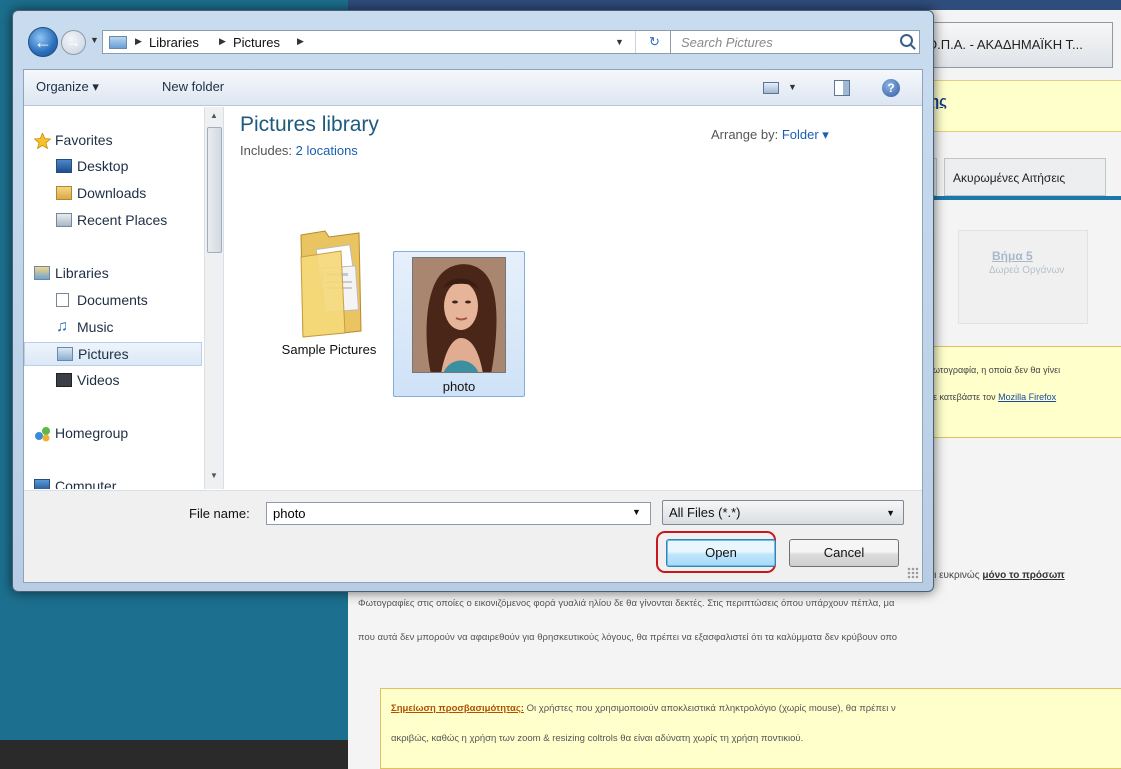 The width and height of the screenshot is (1121, 769). What do you see at coordinates (473, 88) in the screenshot?
I see `command-bar: Organize ▾ New folder ▼ ?` at bounding box center [473, 88].